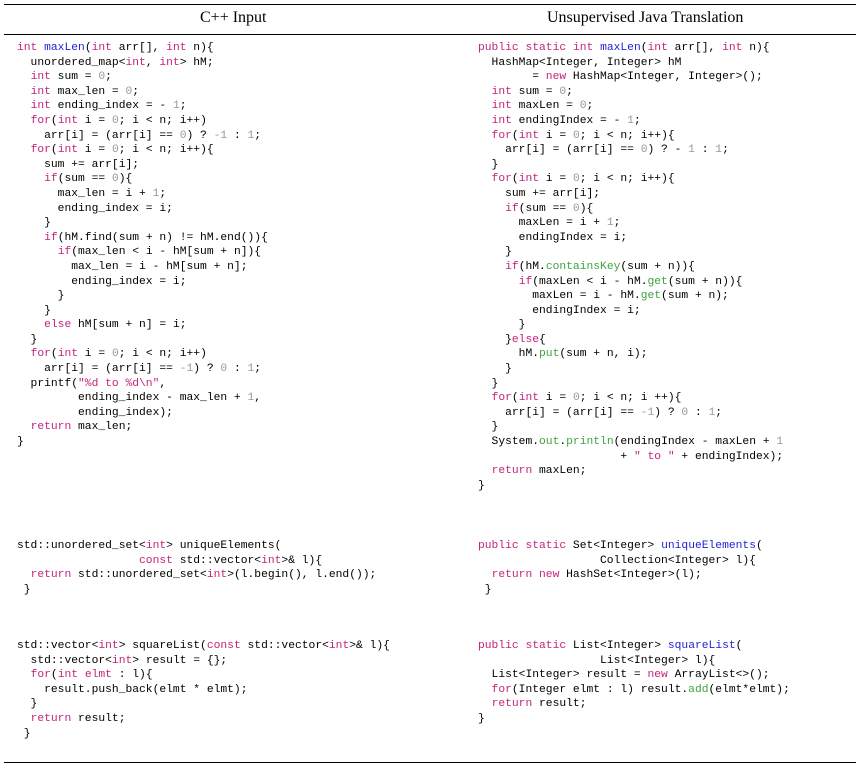 This screenshot has width=860, height=772. What do you see at coordinates (132, 266) in the screenshot?
I see `code-line: max_len = i - hM[sum + n];` at bounding box center [132, 266].